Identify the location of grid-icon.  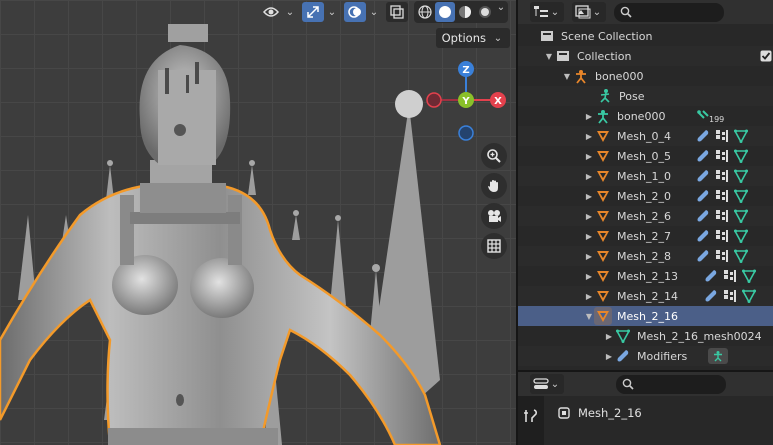
(494, 246).